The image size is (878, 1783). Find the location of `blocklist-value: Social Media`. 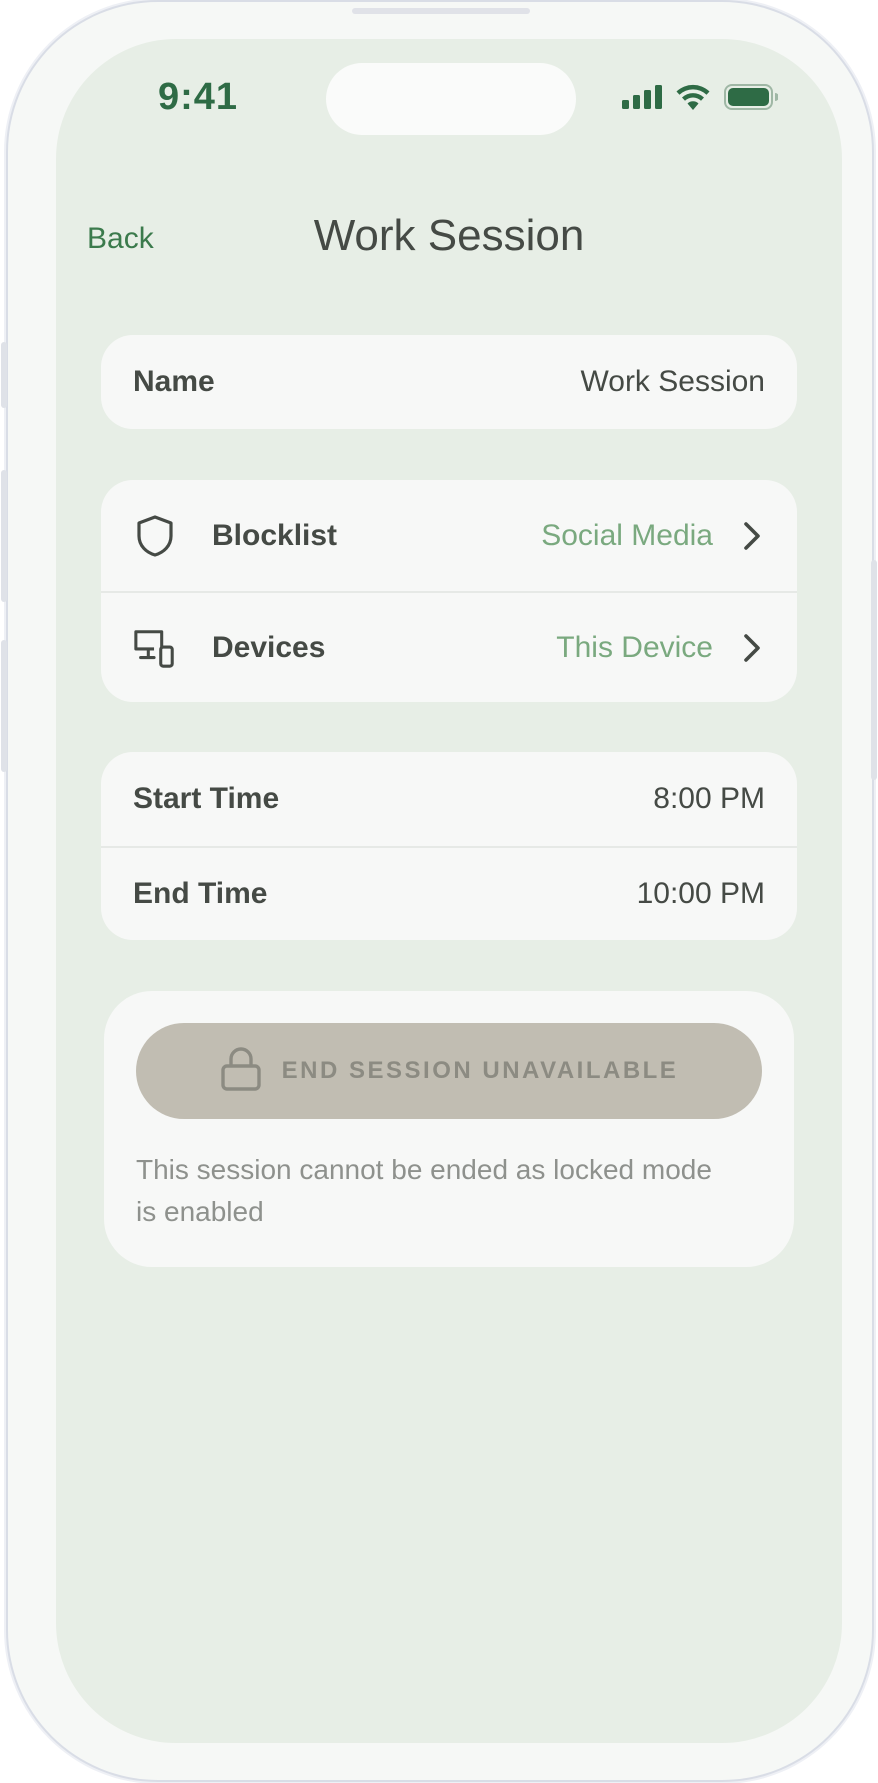

blocklist-value: Social Media is located at coordinates (627, 535).